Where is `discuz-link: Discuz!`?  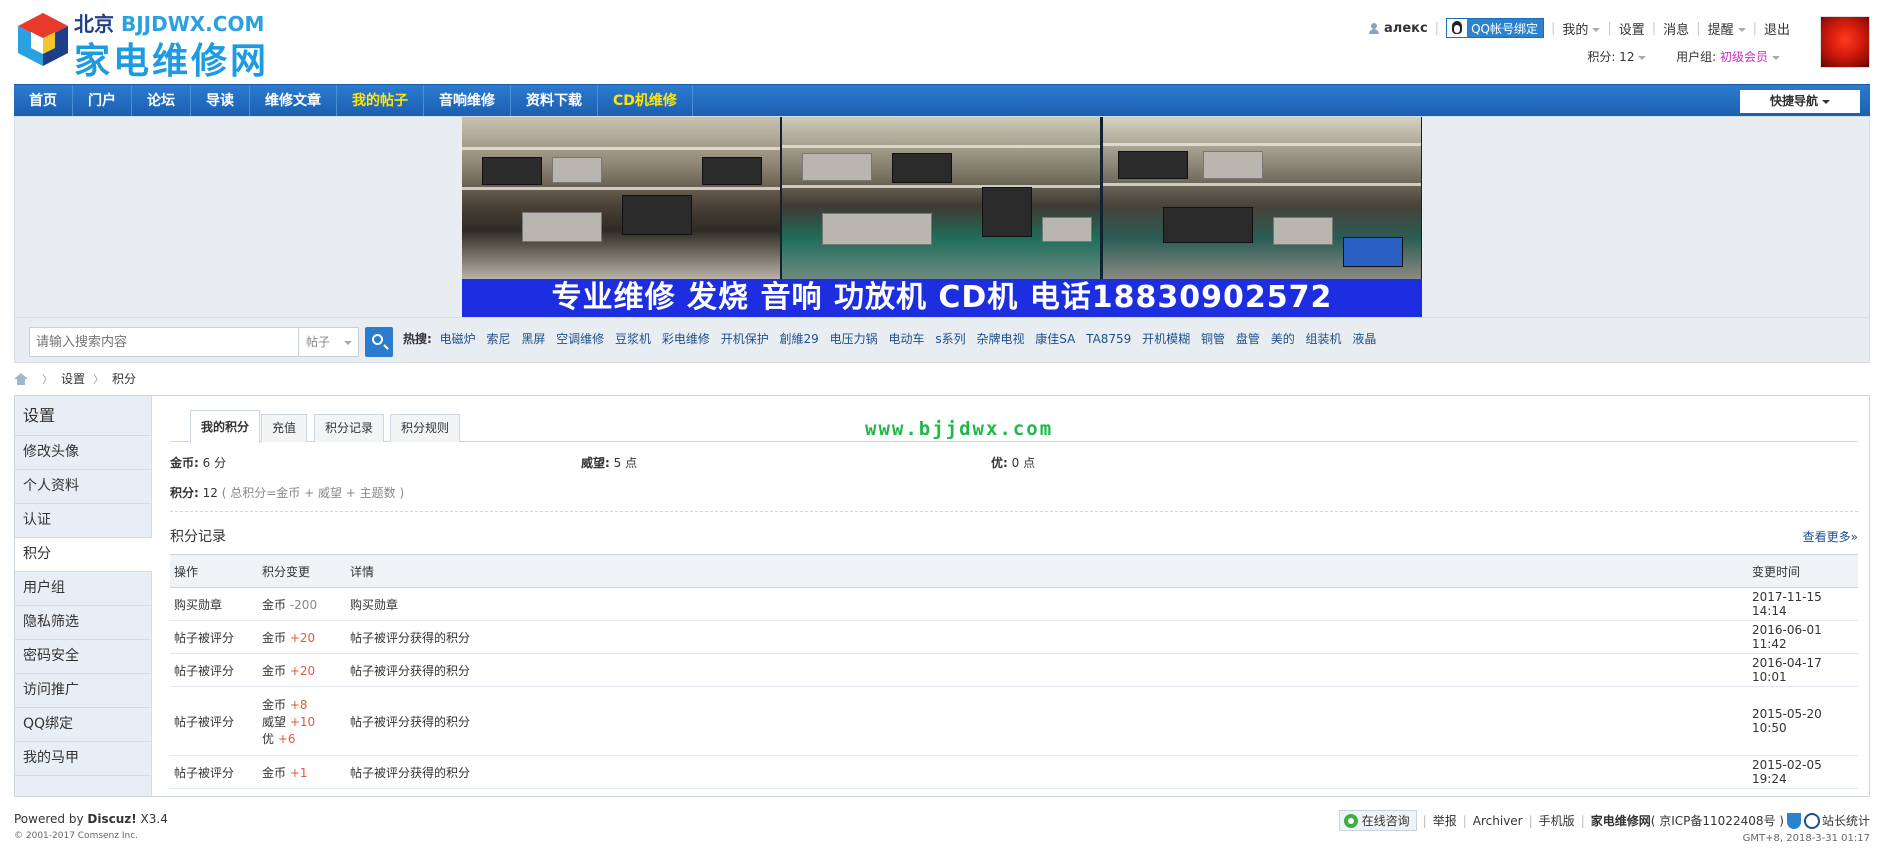
discuz-link: Discuz! is located at coordinates (111, 819).